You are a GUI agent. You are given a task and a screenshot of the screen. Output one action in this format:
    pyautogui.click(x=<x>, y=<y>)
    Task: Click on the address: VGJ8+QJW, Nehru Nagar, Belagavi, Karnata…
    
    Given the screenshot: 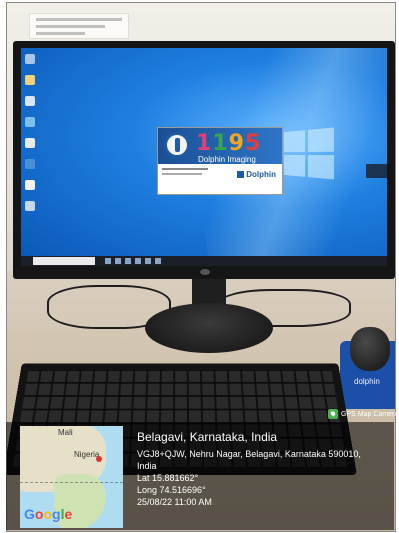 What is the action you would take?
    pyautogui.click(x=249, y=454)
    